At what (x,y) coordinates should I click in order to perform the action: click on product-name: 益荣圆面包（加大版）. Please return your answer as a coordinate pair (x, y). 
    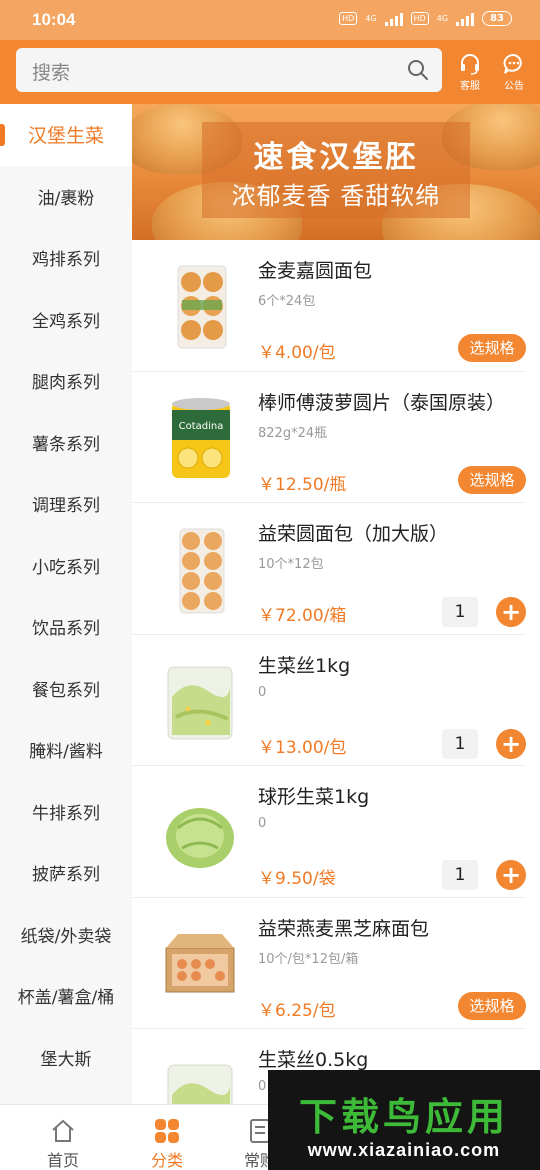
    Looking at the image, I should click on (353, 534).